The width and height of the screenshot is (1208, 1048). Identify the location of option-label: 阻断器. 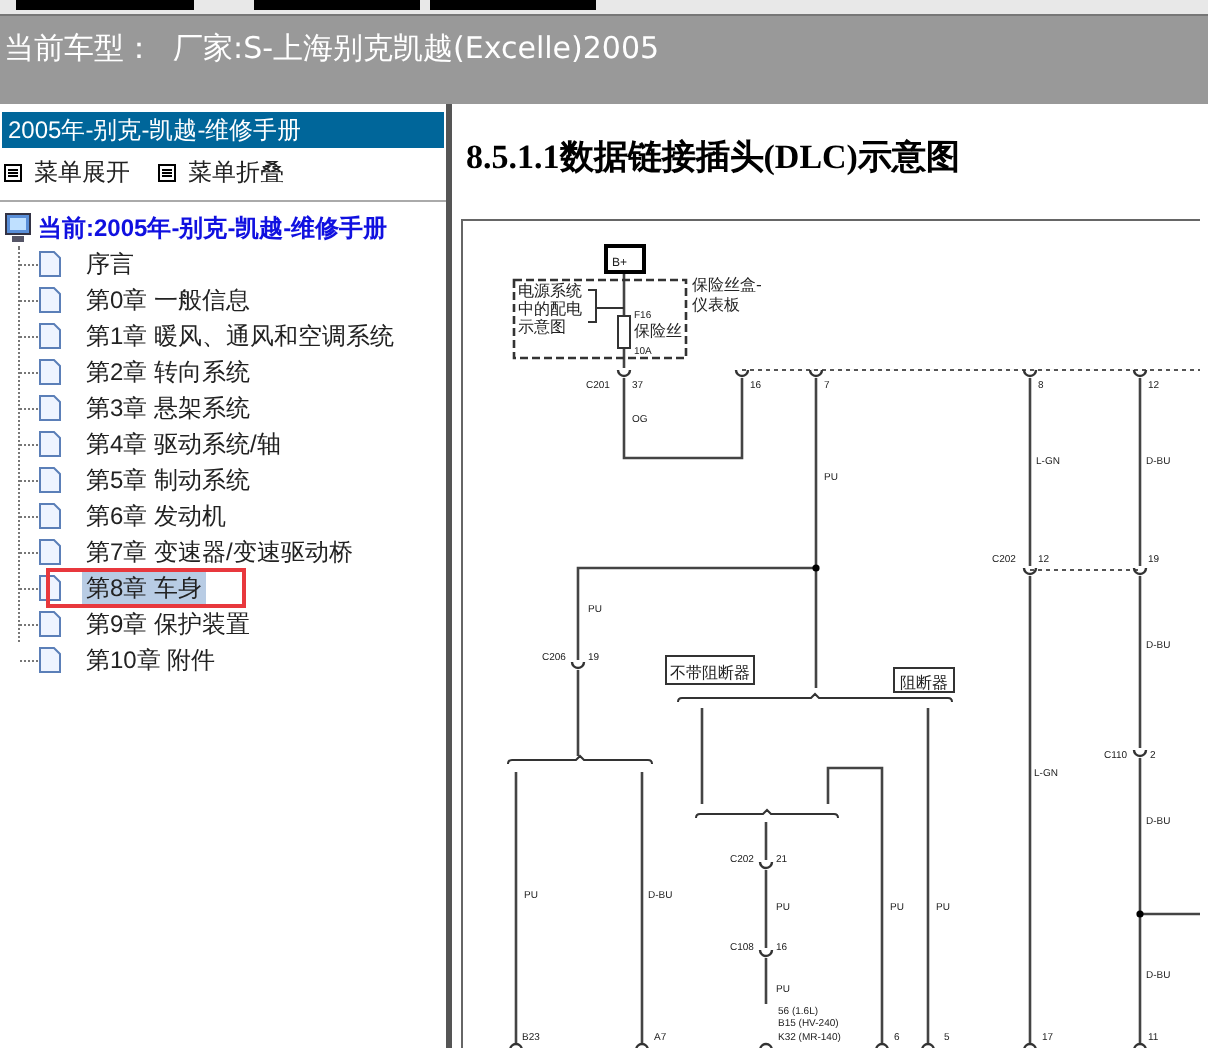
(924, 680).